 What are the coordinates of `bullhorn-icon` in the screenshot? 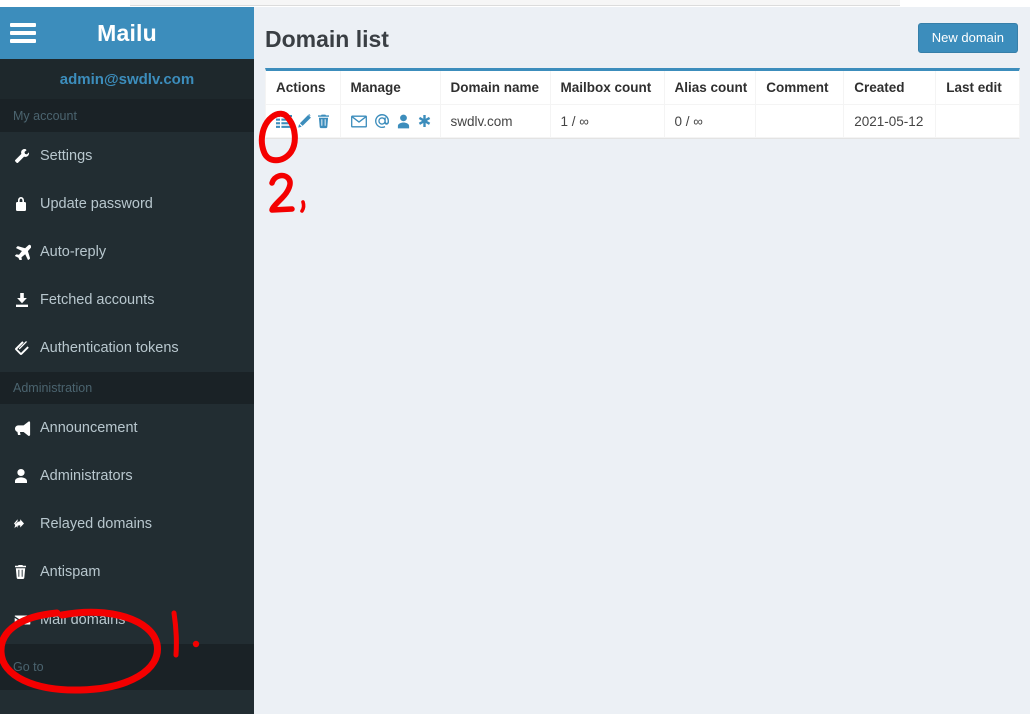 It's located at (27, 428).